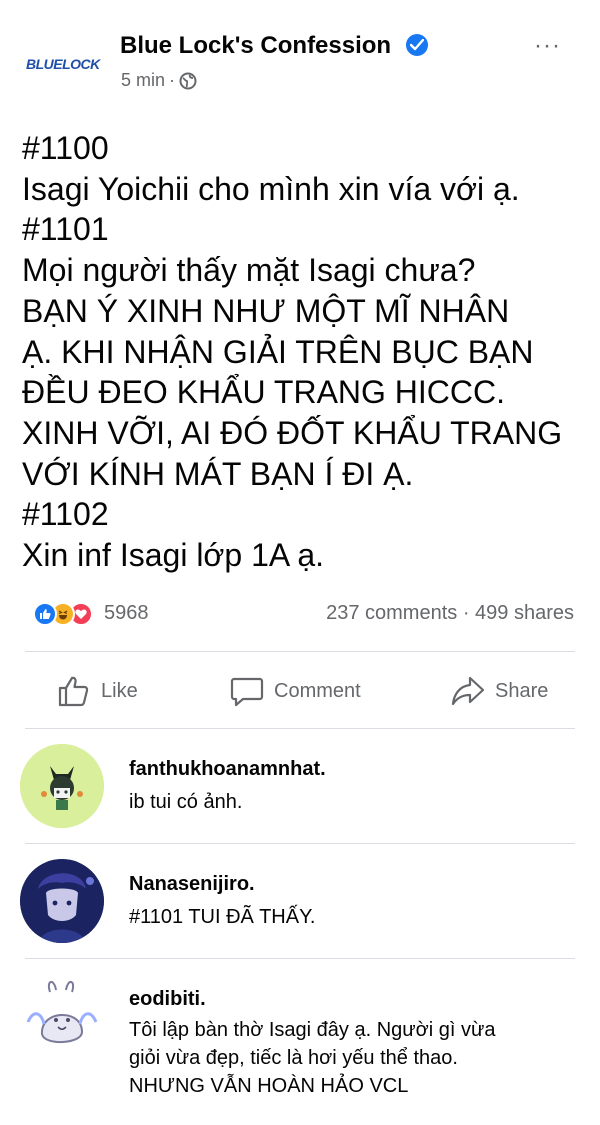 Image resolution: width=600 pixels, height=1125 pixels. Describe the element at coordinates (349, 917) in the screenshot. I see `comment-text: #1101 TUI ĐÃ THẤY.` at that location.